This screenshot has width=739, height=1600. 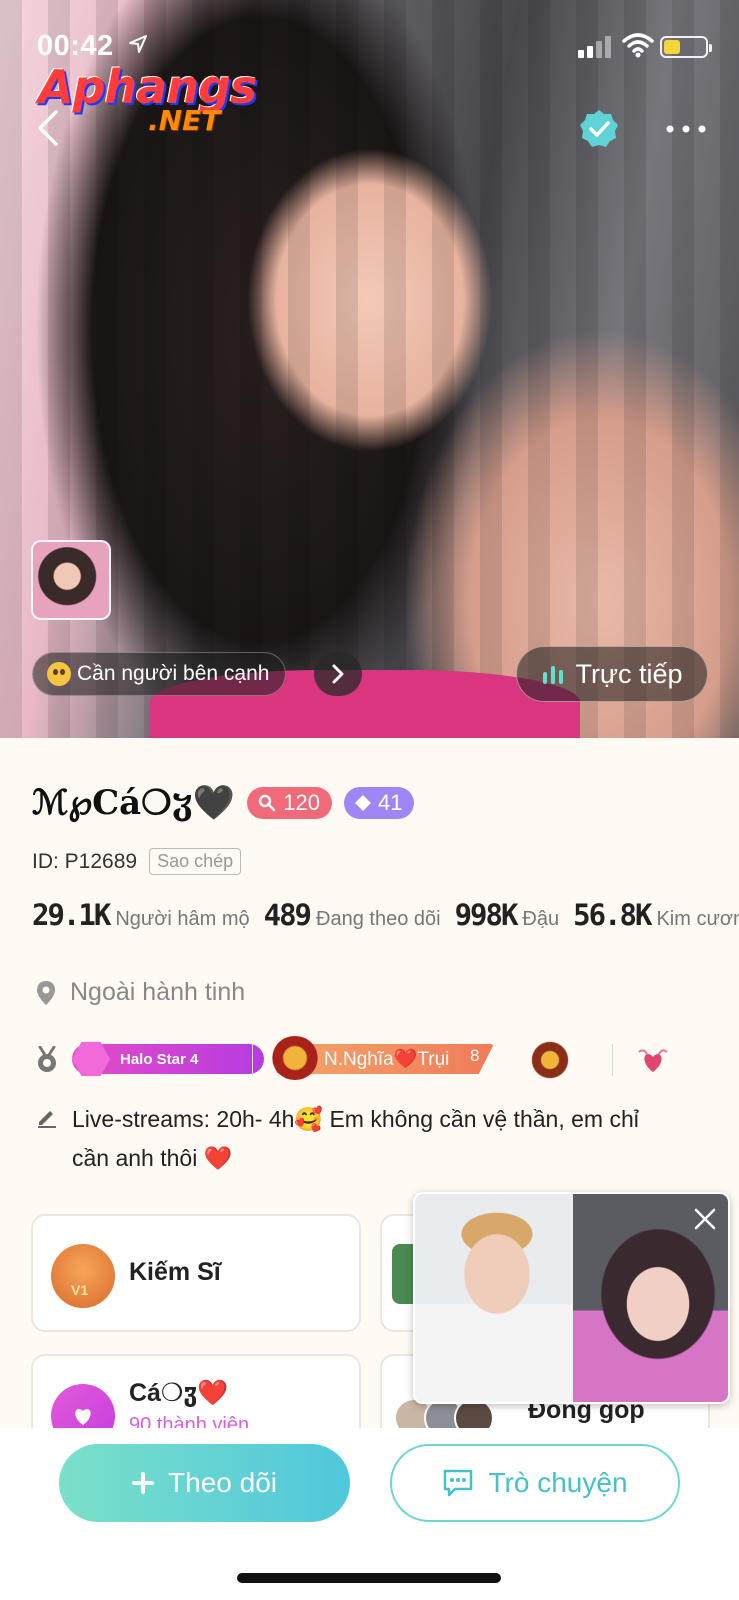 I want to click on diamond-level-value: 41, so click(x=390, y=802).